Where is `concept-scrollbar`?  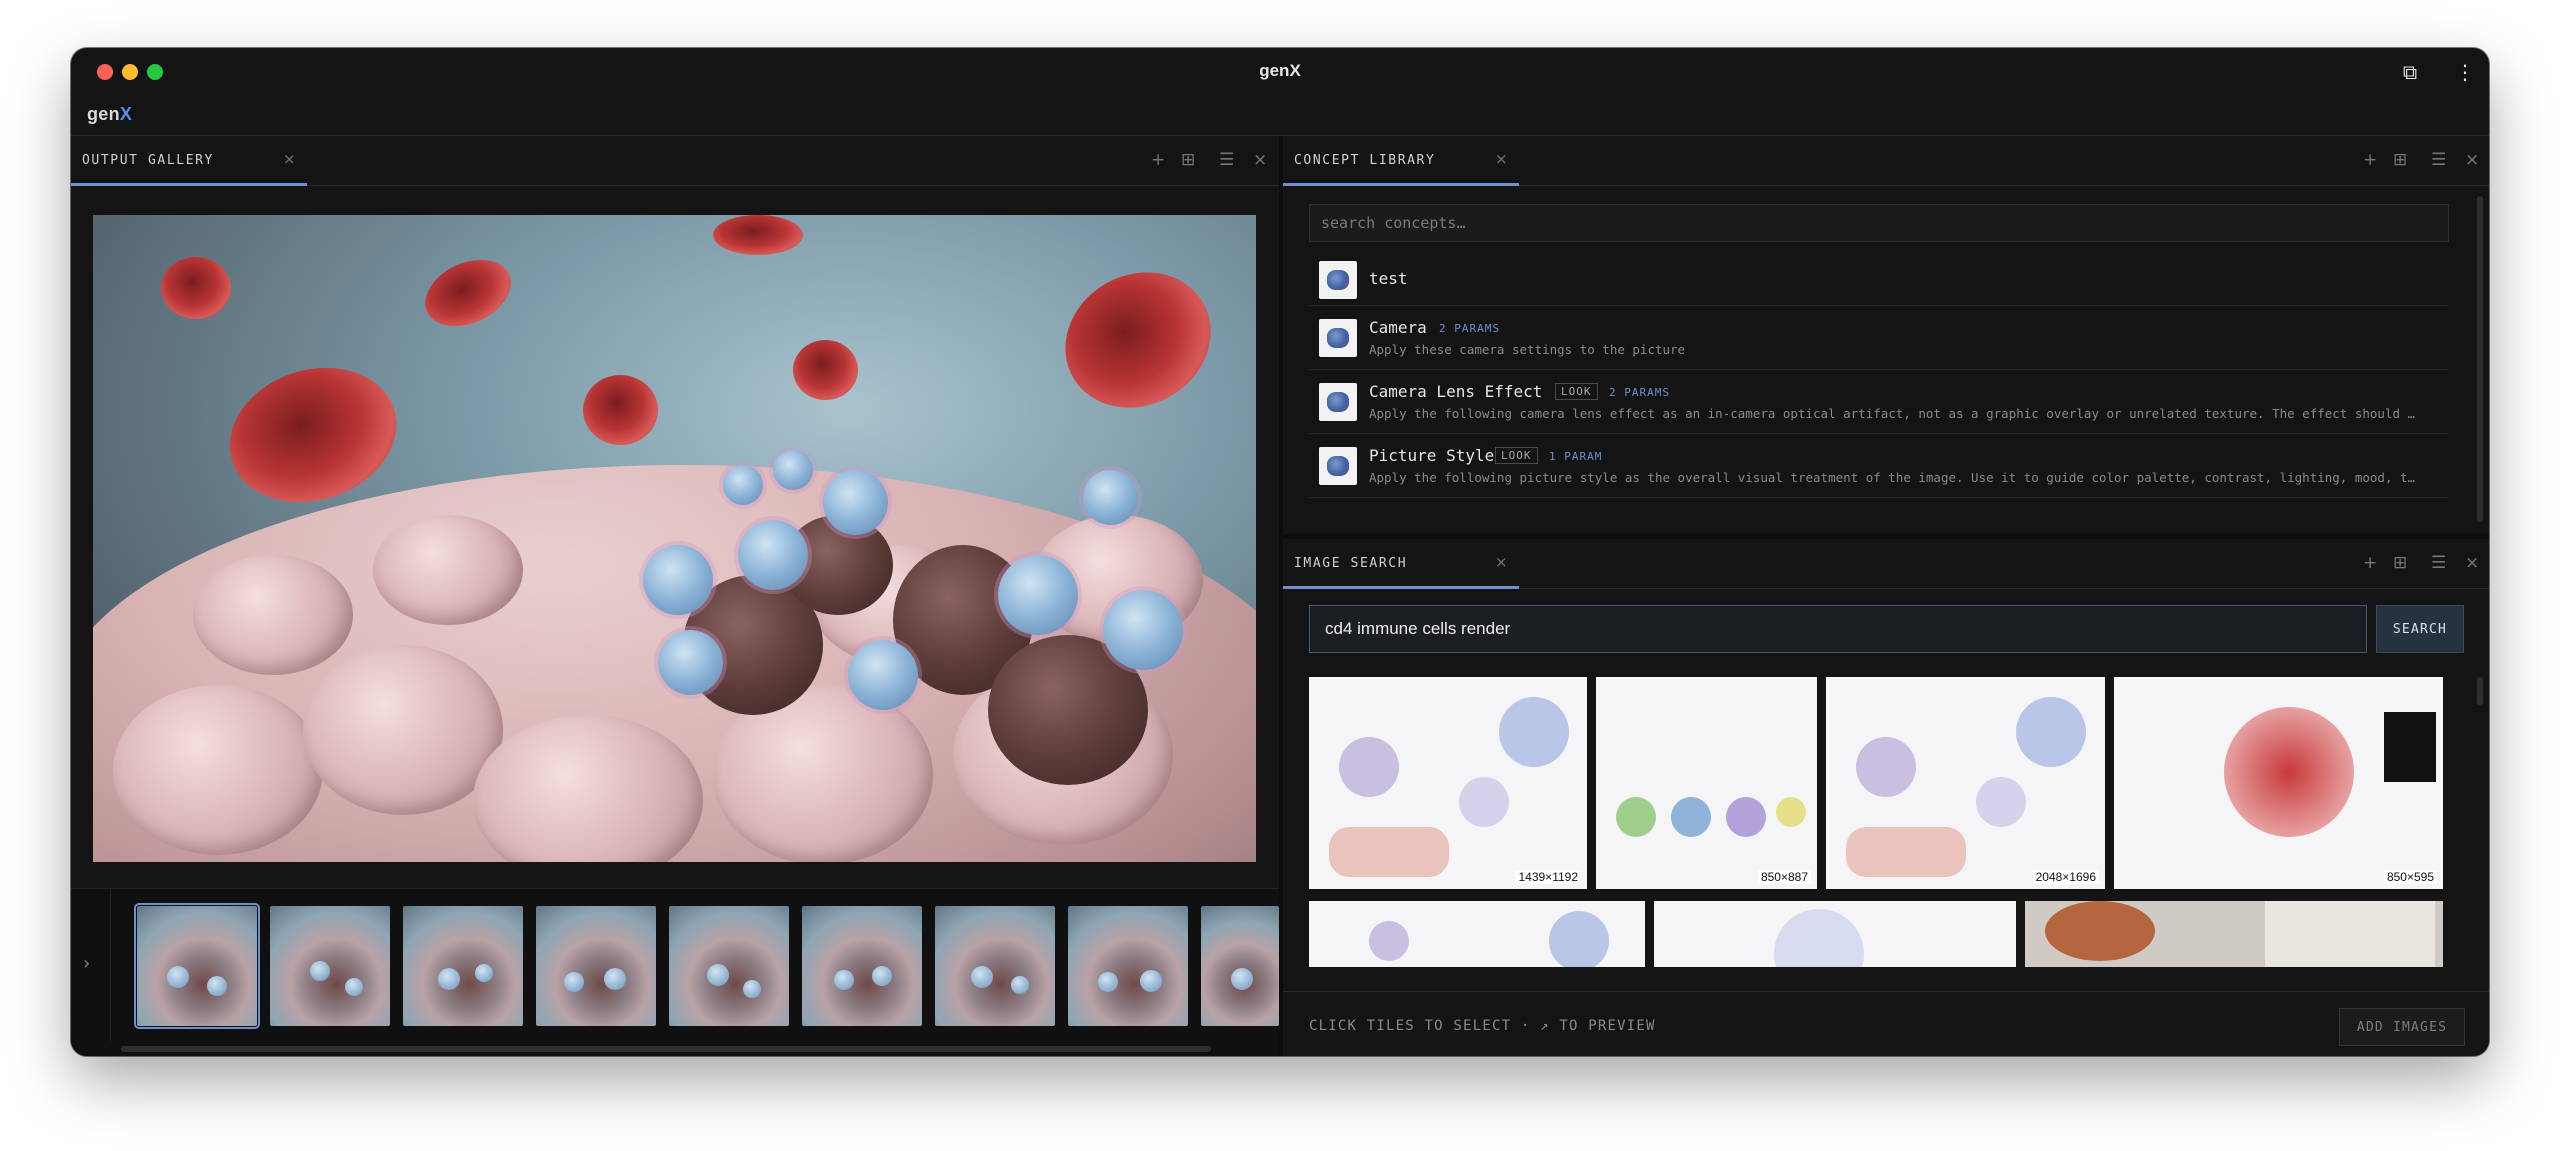 concept-scrollbar is located at coordinates (2480, 359).